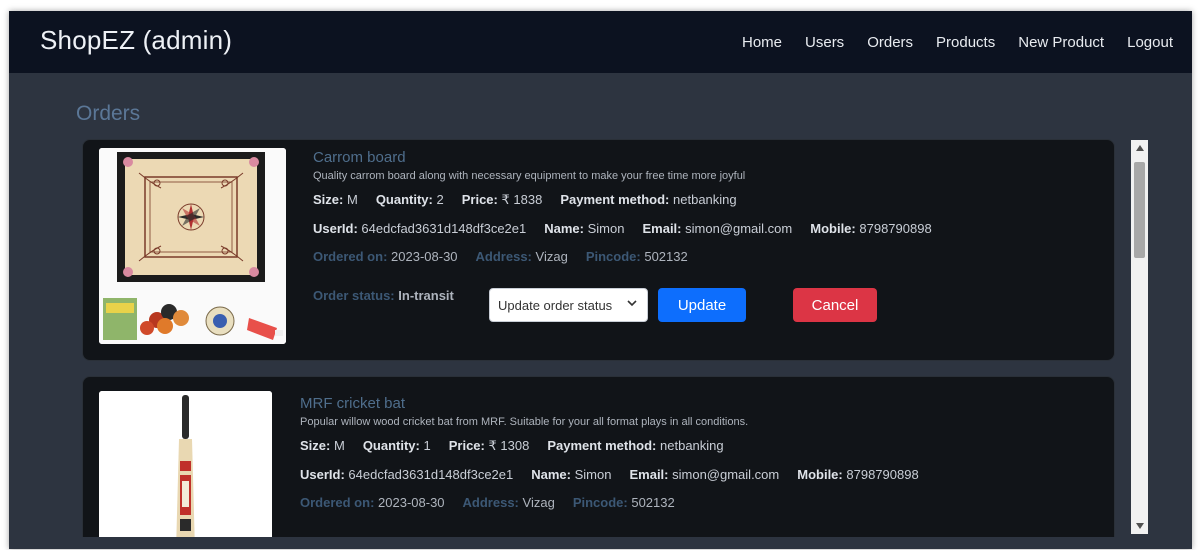 This screenshot has width=1201, height=550. I want to click on scroll-down-arrow-icon, so click(1139, 526).